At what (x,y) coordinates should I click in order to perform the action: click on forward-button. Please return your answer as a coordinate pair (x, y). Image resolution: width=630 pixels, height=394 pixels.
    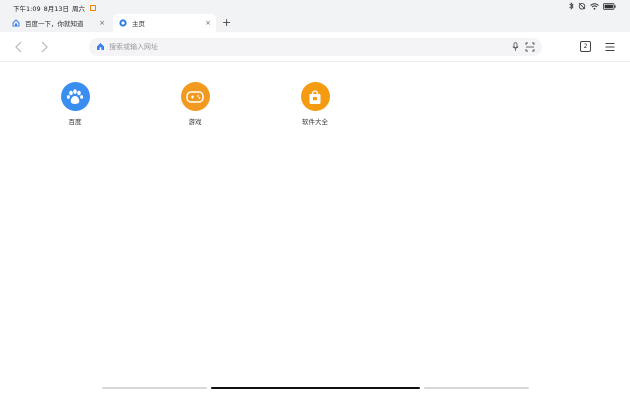
    Looking at the image, I should click on (44, 47).